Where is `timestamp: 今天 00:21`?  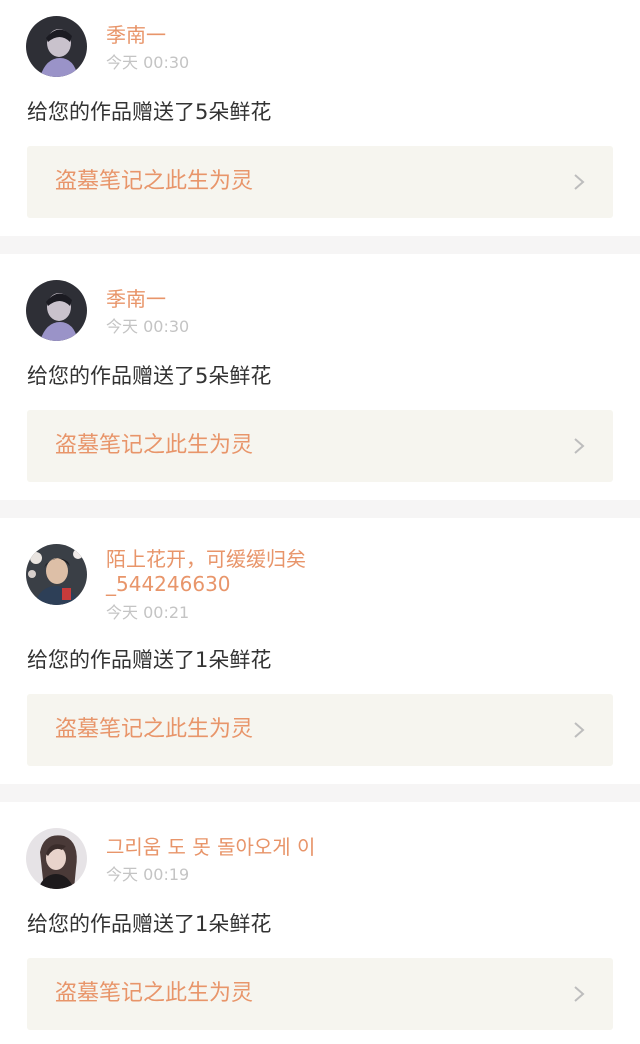 timestamp: 今天 00:21 is located at coordinates (148, 612).